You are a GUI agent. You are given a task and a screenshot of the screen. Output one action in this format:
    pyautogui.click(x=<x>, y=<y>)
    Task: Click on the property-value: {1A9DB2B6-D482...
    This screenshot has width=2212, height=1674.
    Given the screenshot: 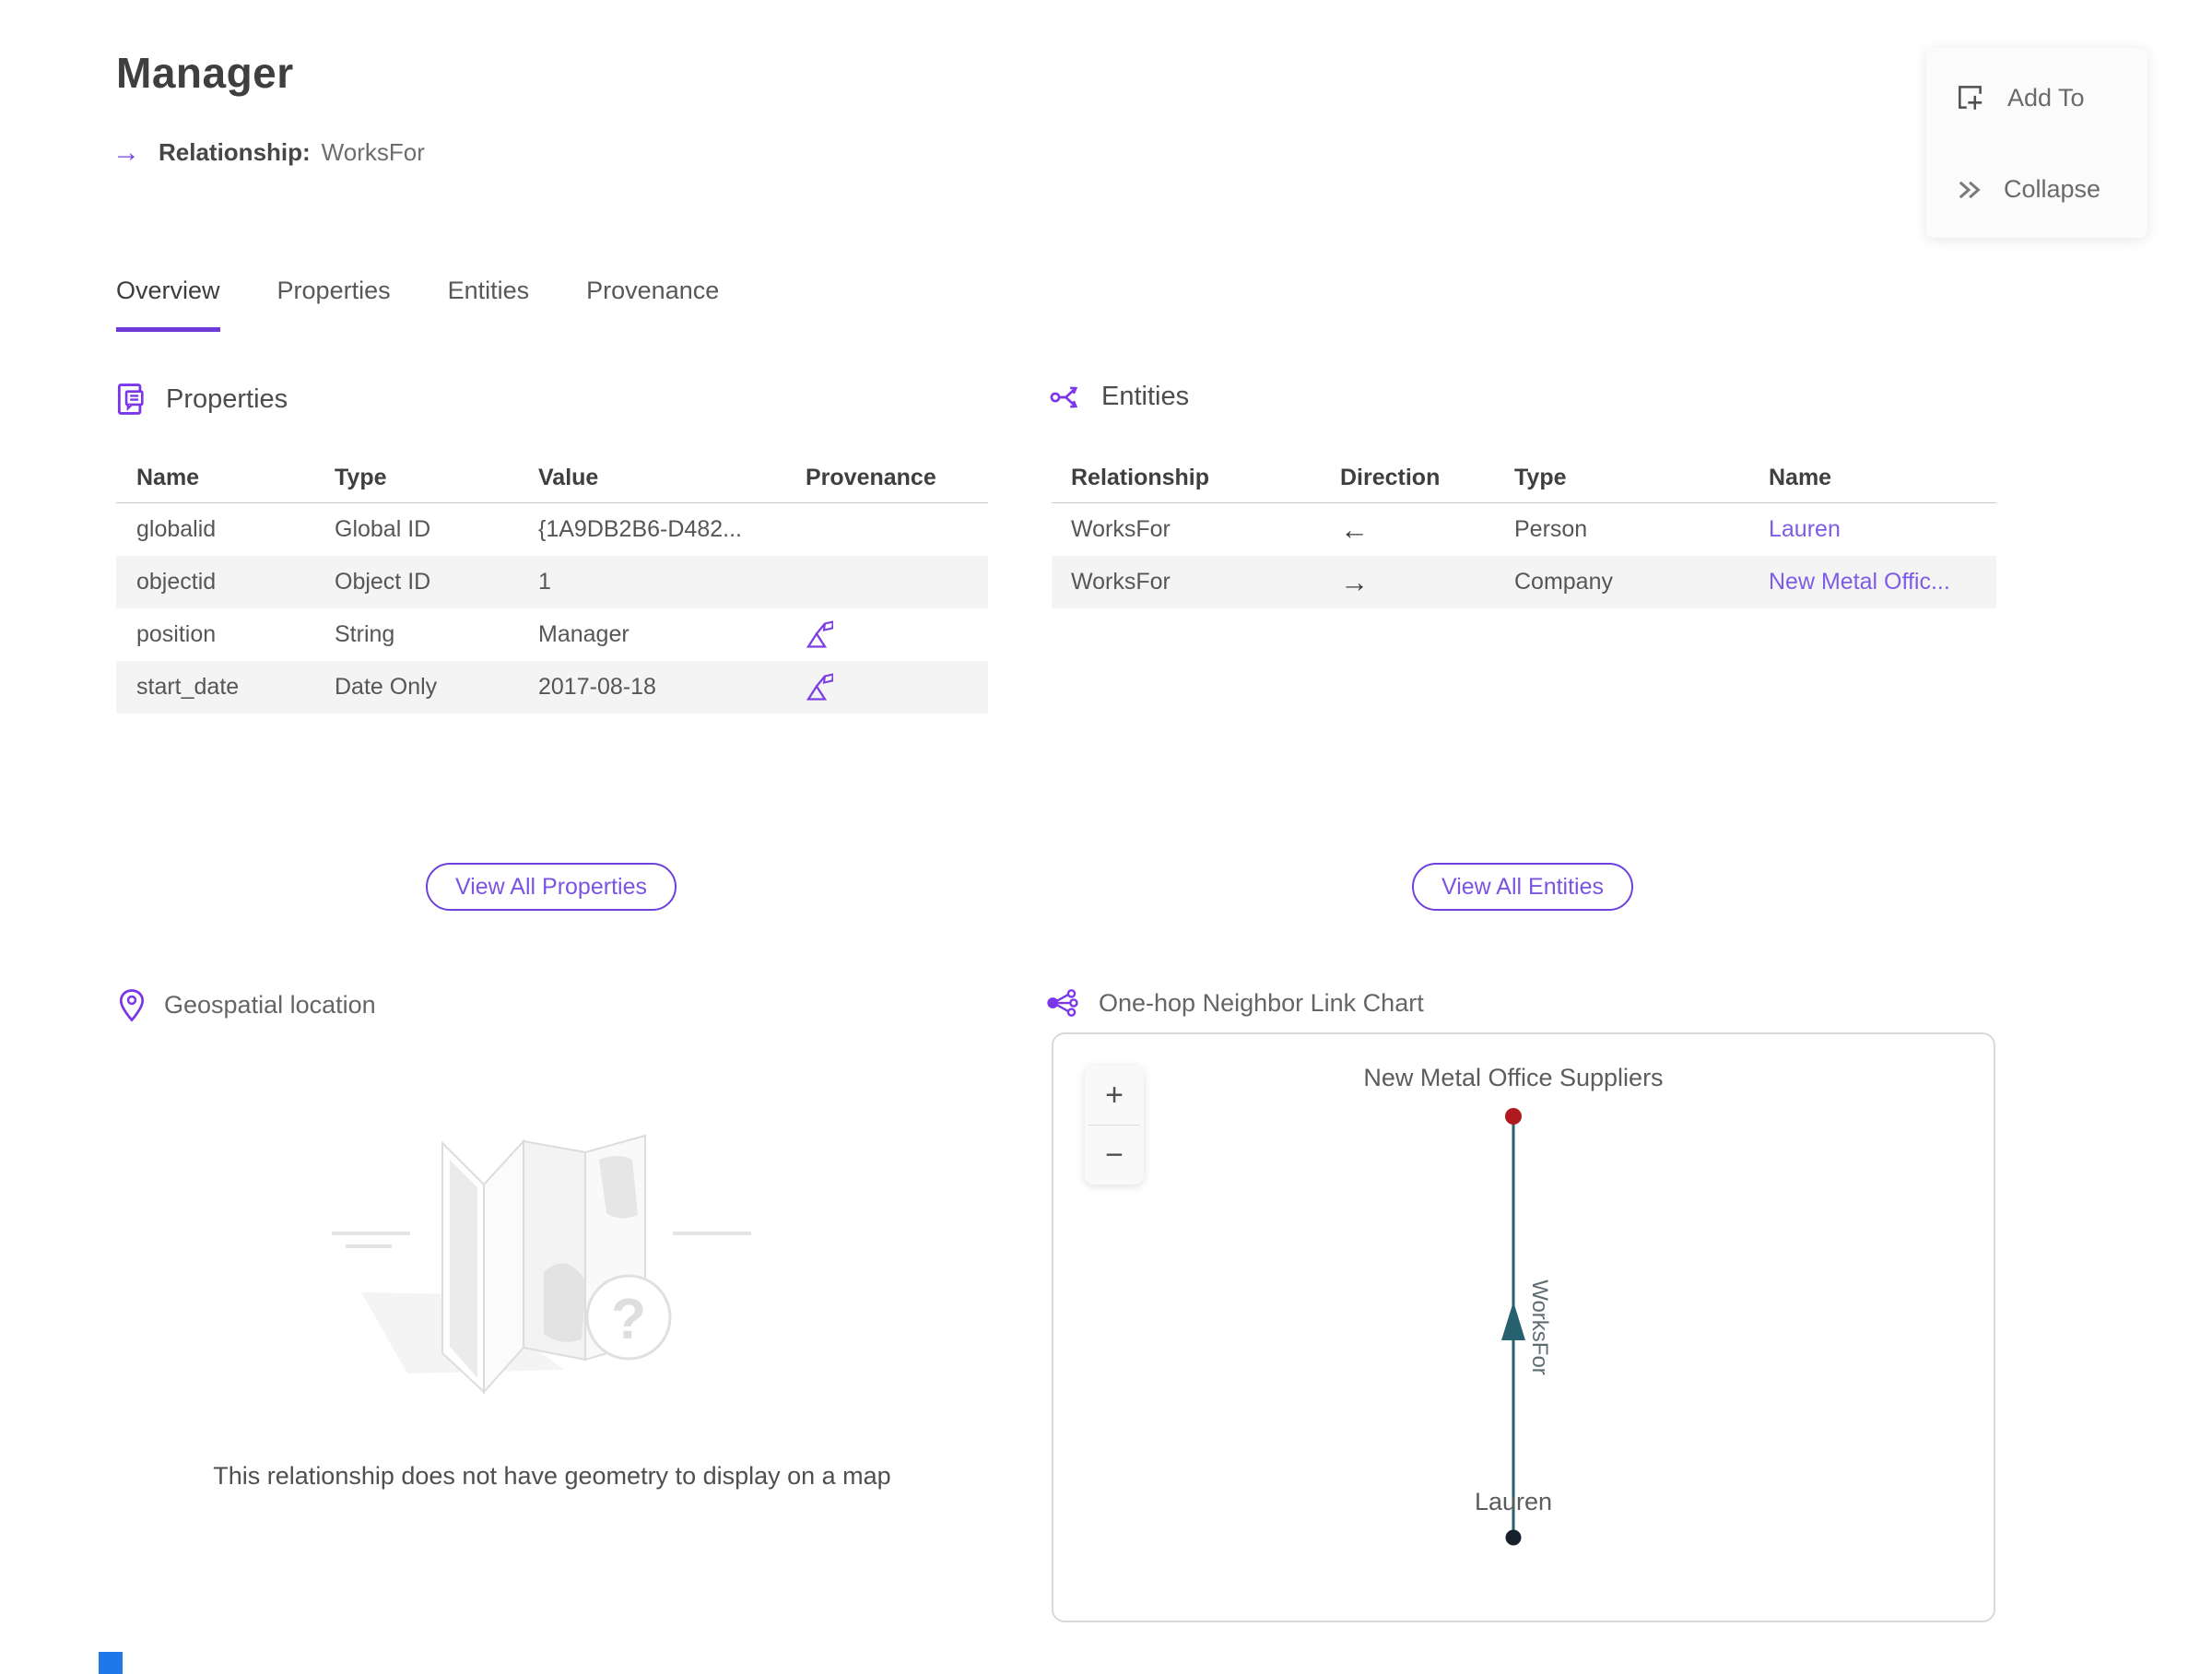 What is the action you would take?
    pyautogui.click(x=640, y=529)
    